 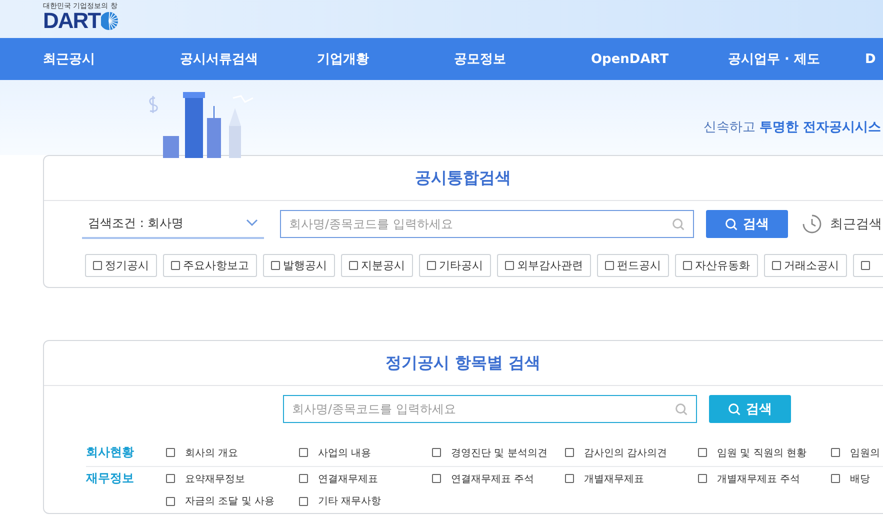 I want to click on item-checkbox: 배당, so click(x=857, y=479).